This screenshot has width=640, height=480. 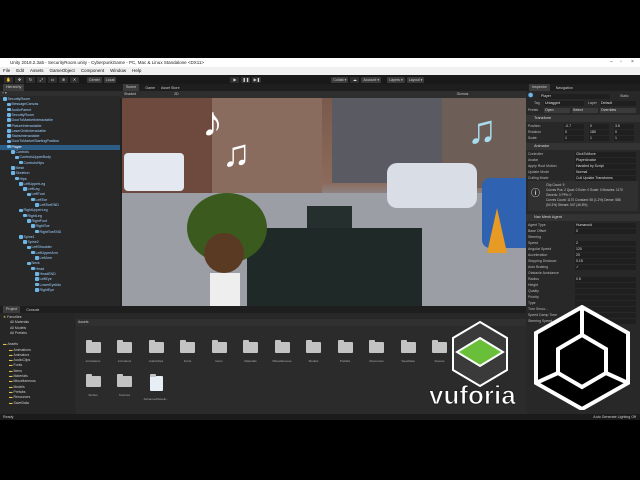 I want to click on asset-folder: Materials, so click(x=251, y=351).